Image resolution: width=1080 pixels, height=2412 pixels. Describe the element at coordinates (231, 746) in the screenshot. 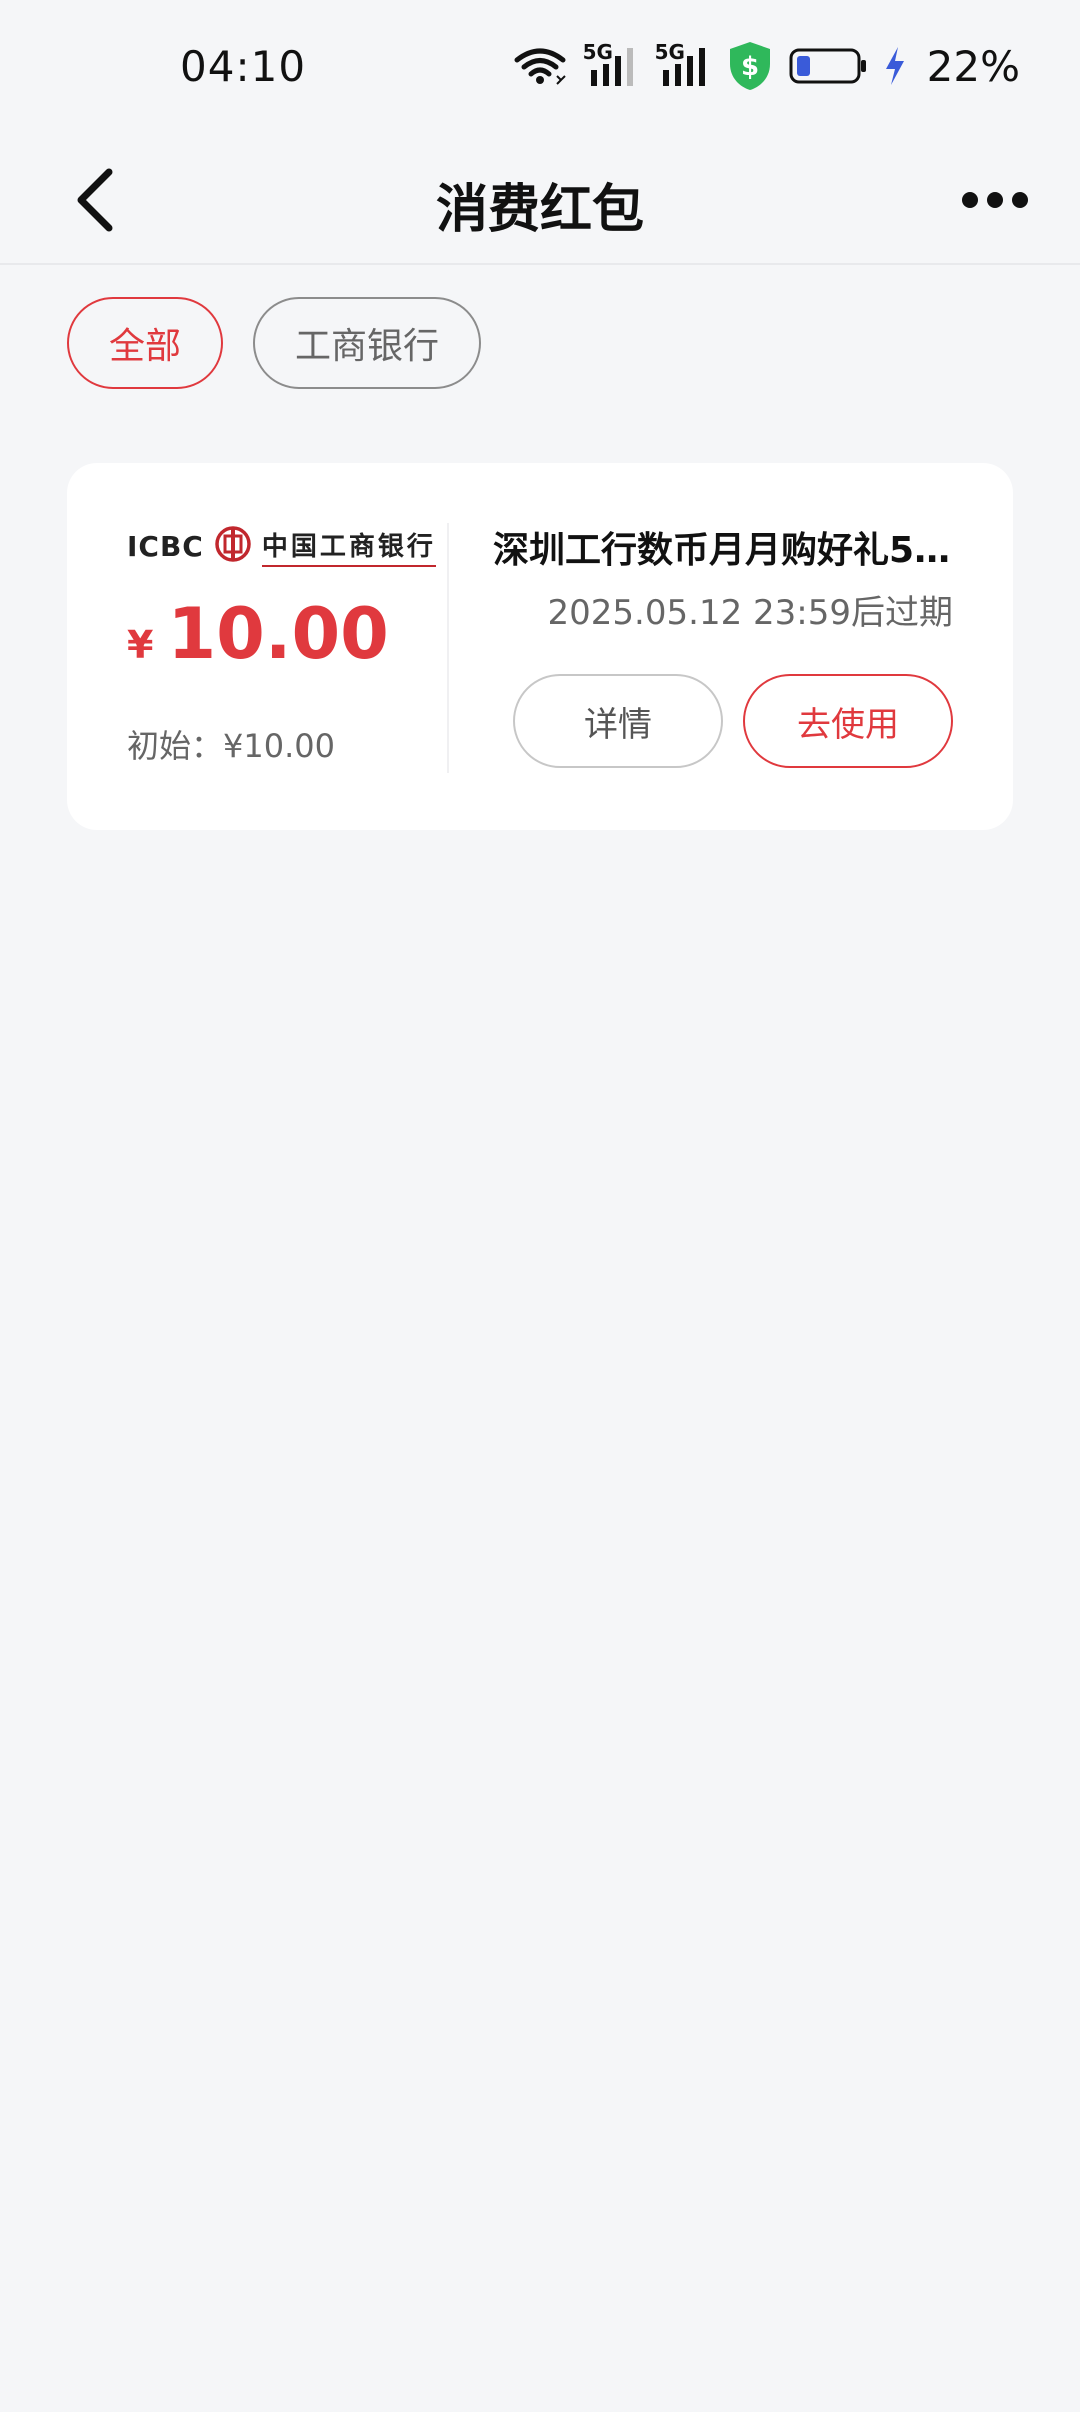

I see `initial-amount: 初始：¥10.00` at that location.